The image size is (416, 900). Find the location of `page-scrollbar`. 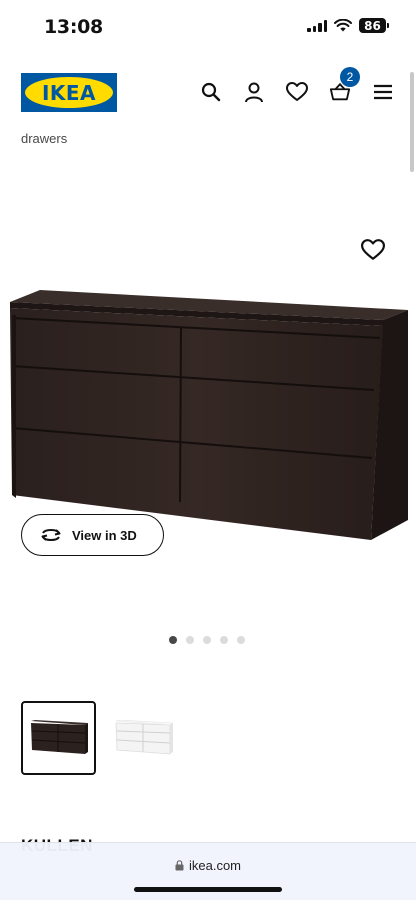

page-scrollbar is located at coordinates (412, 122).